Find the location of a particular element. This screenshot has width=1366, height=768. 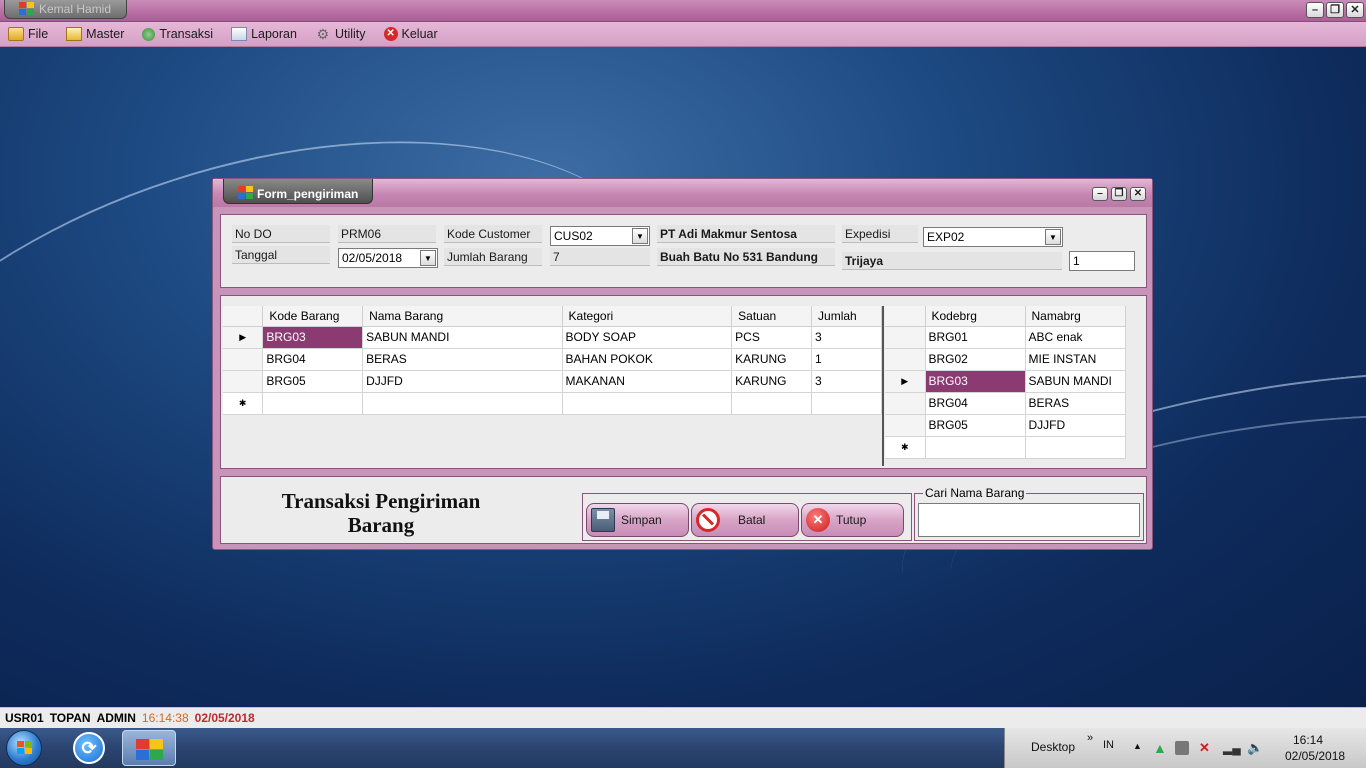

table-row: BRG02 MIE INSTAN is located at coordinates (1005, 359).